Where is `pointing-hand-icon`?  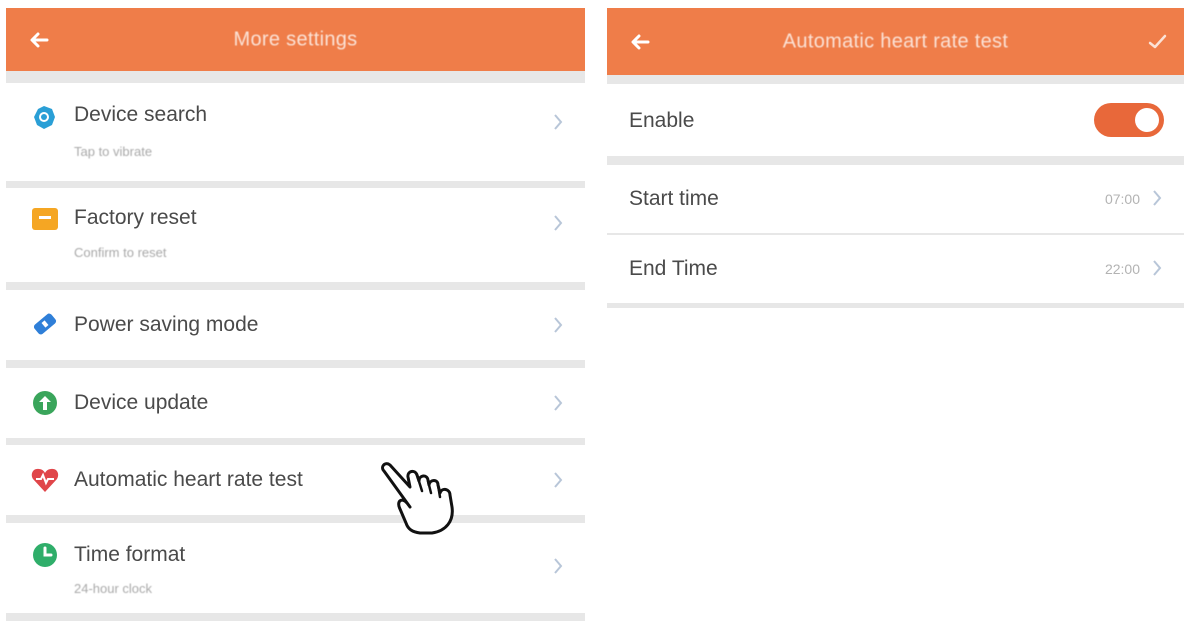 pointing-hand-icon is located at coordinates (417, 498).